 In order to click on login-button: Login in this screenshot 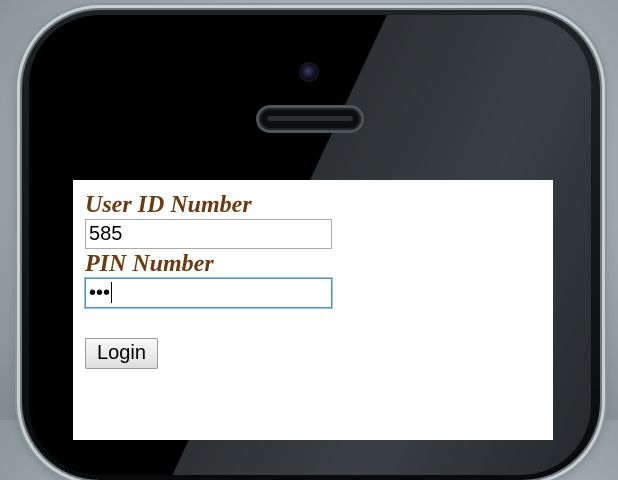, I will do `click(121, 353)`.